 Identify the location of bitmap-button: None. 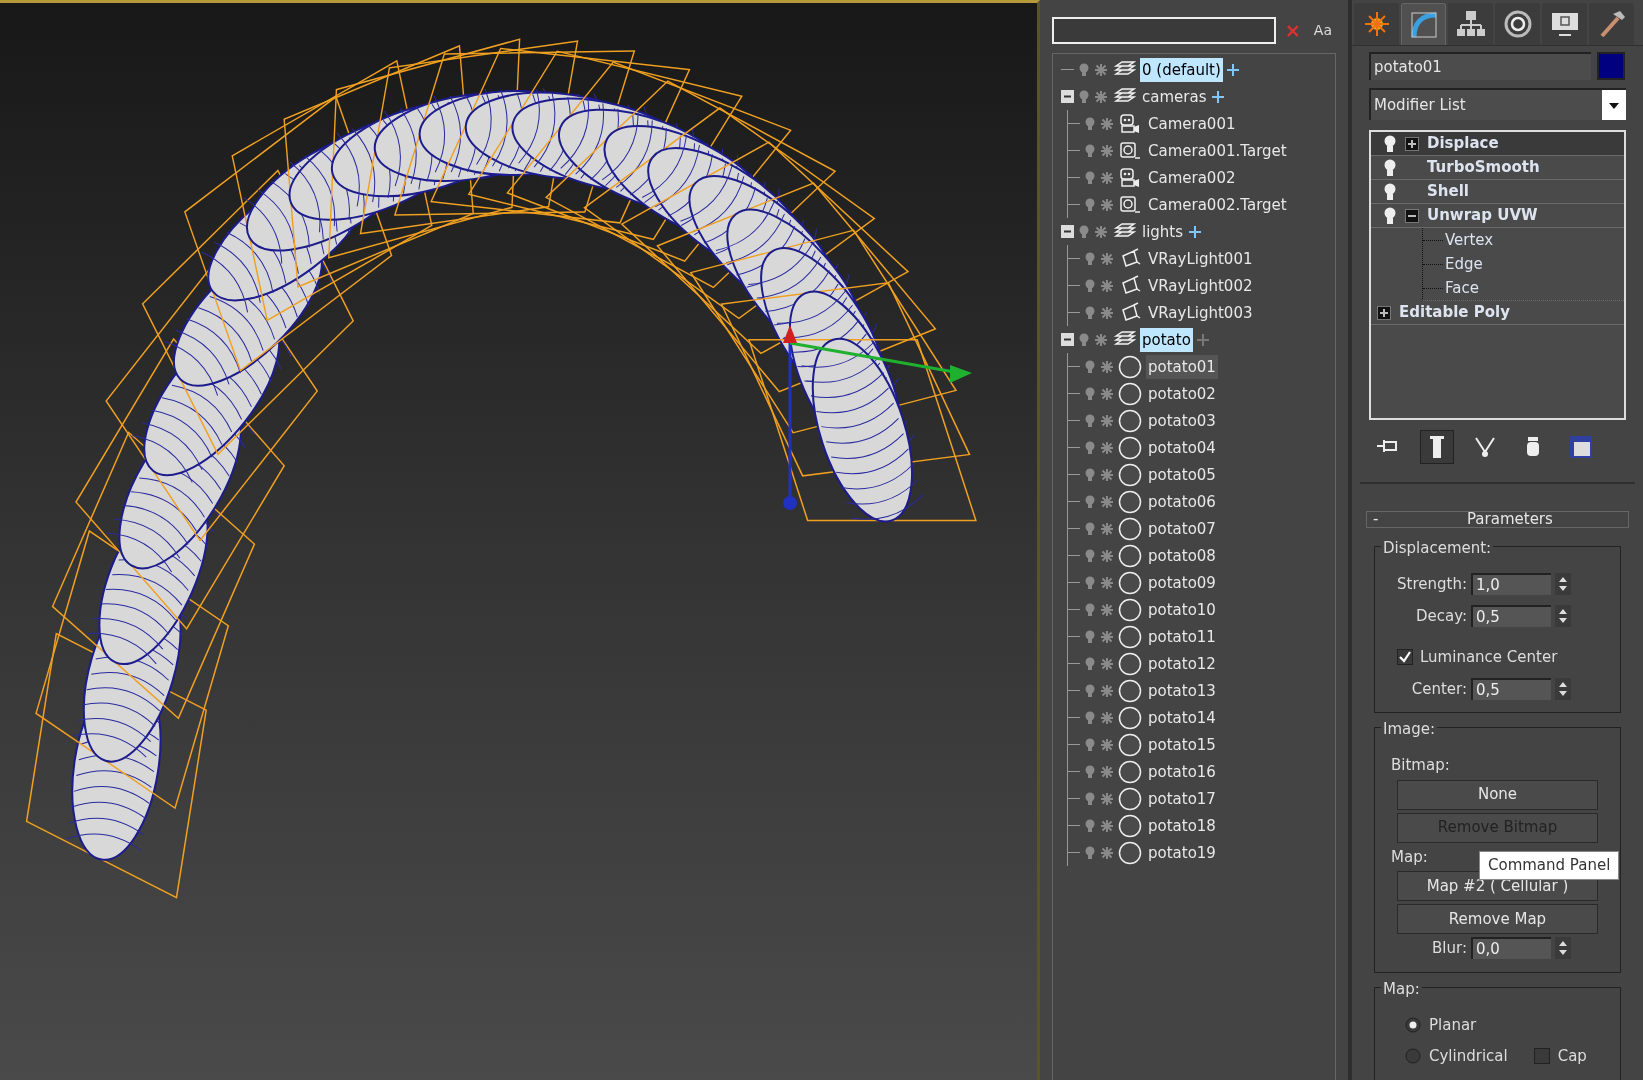
(1497, 794).